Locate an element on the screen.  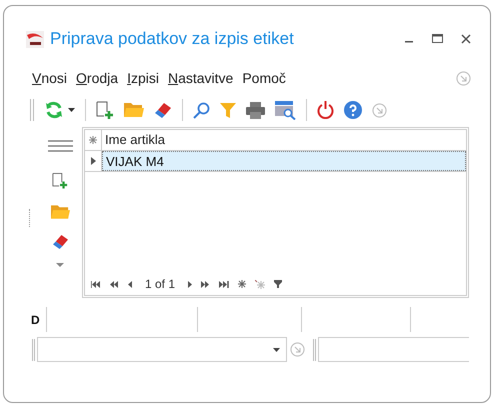
menu-icon is located at coordinates (60, 146).